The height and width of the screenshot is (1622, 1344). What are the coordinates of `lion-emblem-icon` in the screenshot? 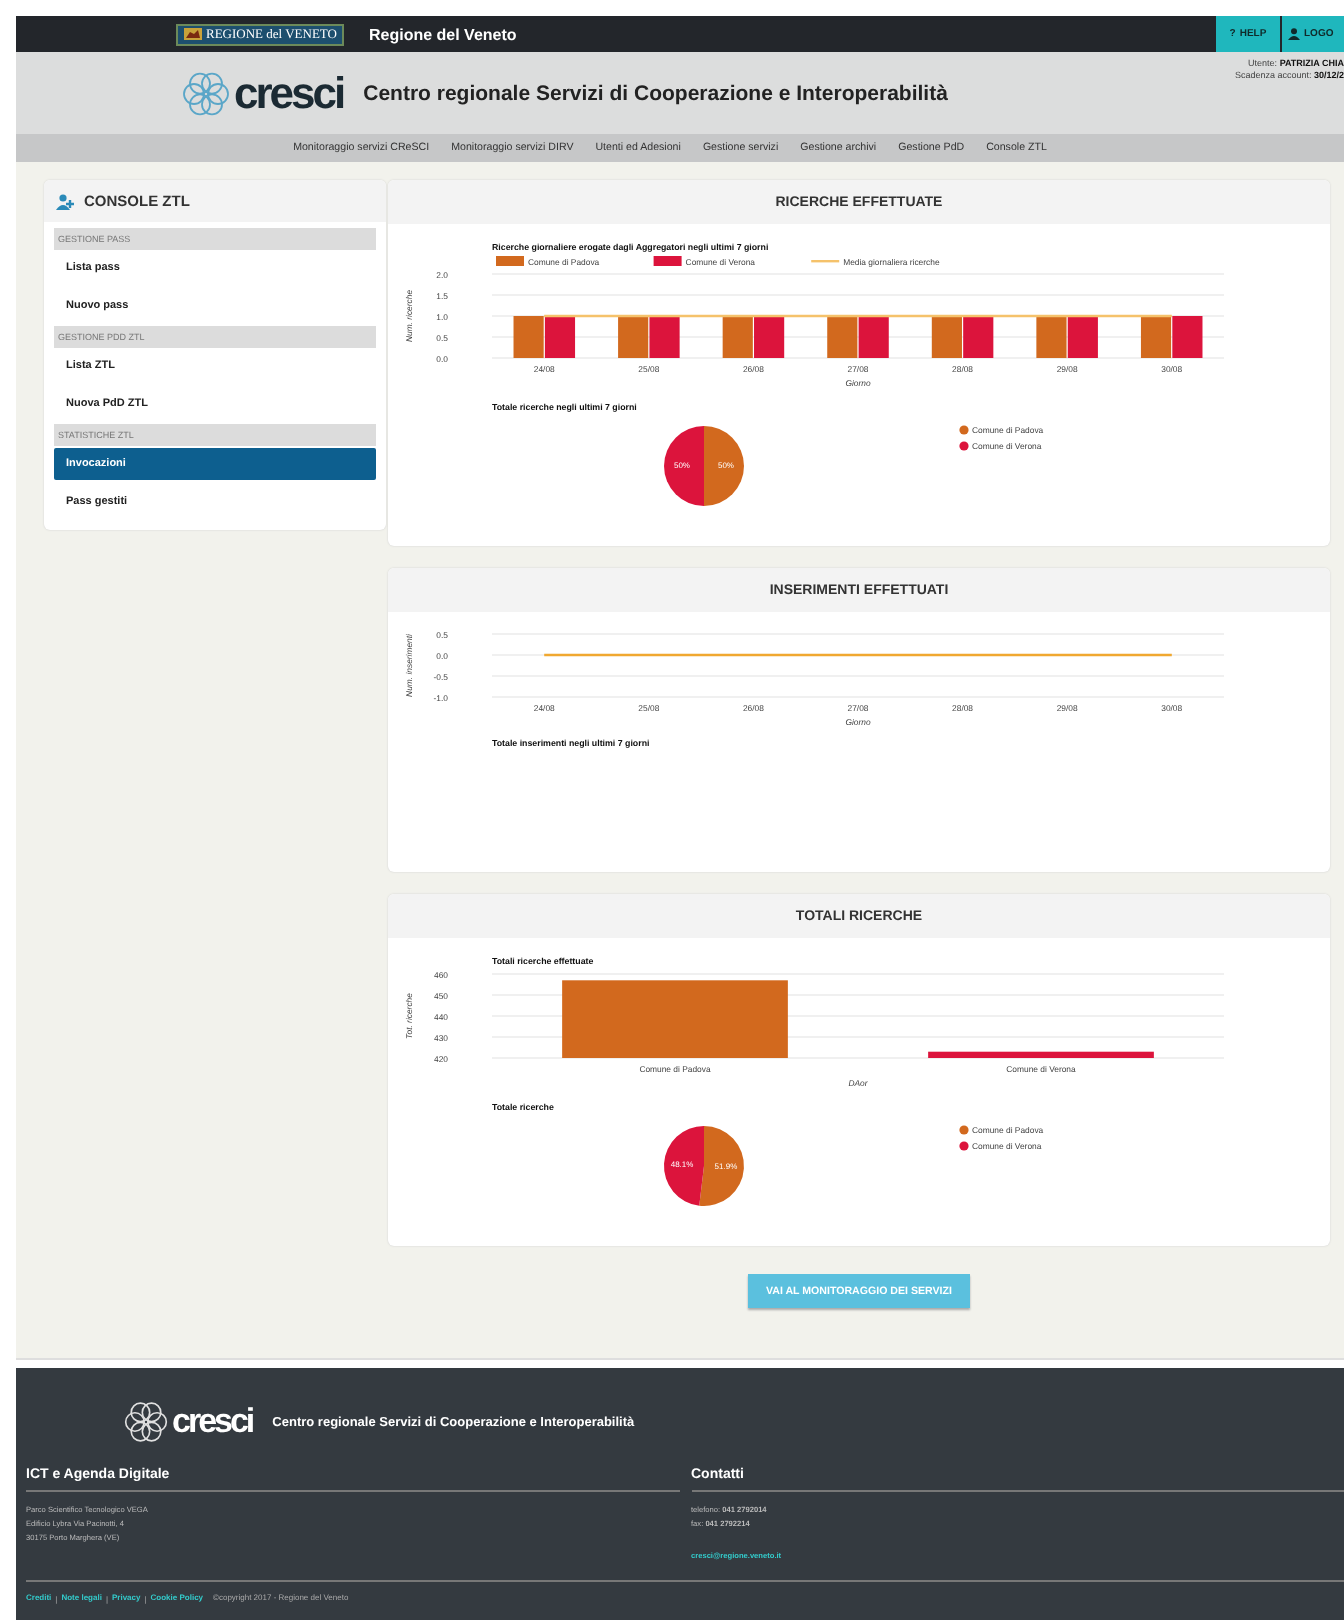 It's located at (193, 34).